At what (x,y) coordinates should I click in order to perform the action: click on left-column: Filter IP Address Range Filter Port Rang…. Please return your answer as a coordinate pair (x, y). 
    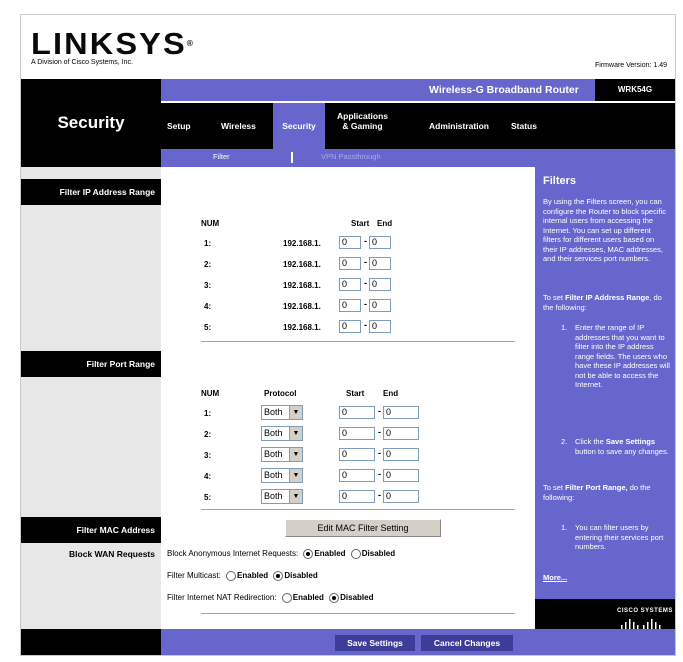
    Looking at the image, I should click on (91, 404).